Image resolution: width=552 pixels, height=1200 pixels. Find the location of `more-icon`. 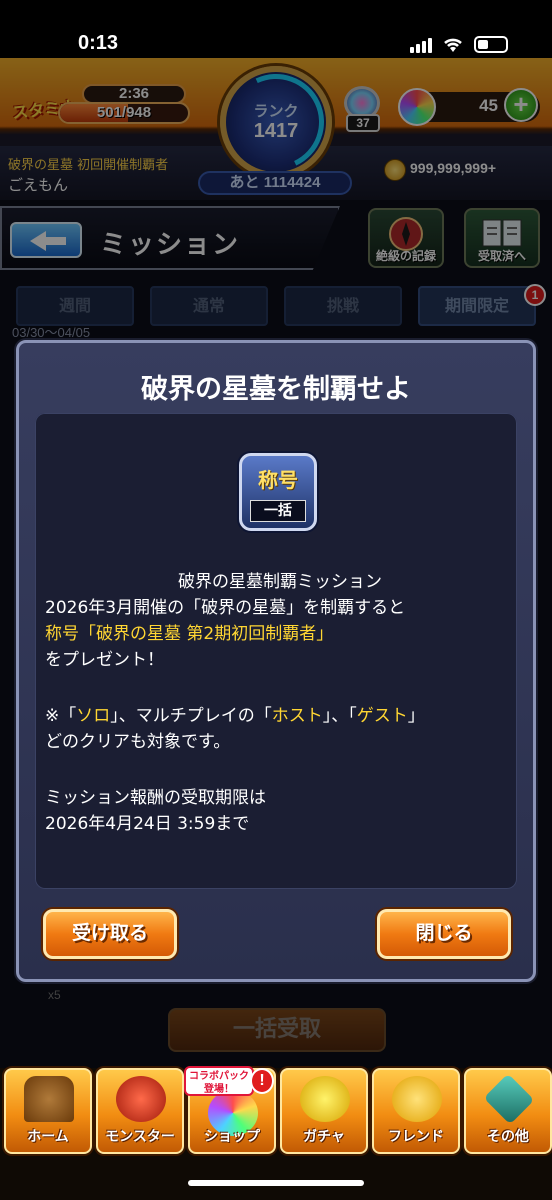

more-icon is located at coordinates (509, 1099).